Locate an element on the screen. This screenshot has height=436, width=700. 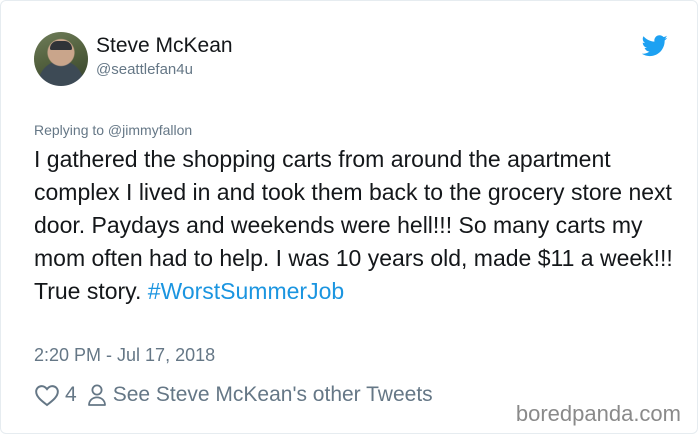
like-count: 4 is located at coordinates (71, 394).